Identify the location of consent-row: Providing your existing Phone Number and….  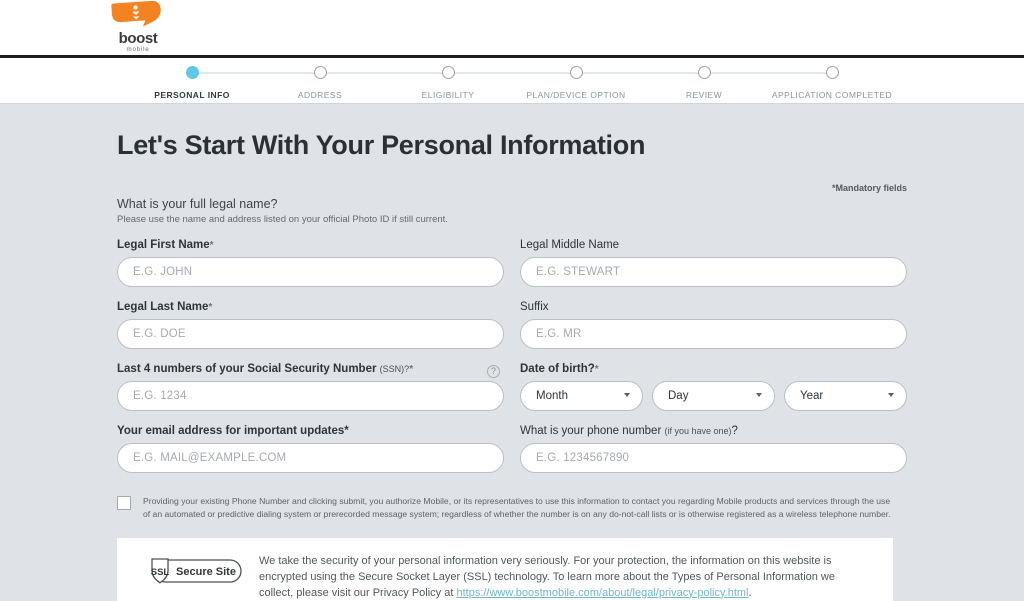
(512, 508).